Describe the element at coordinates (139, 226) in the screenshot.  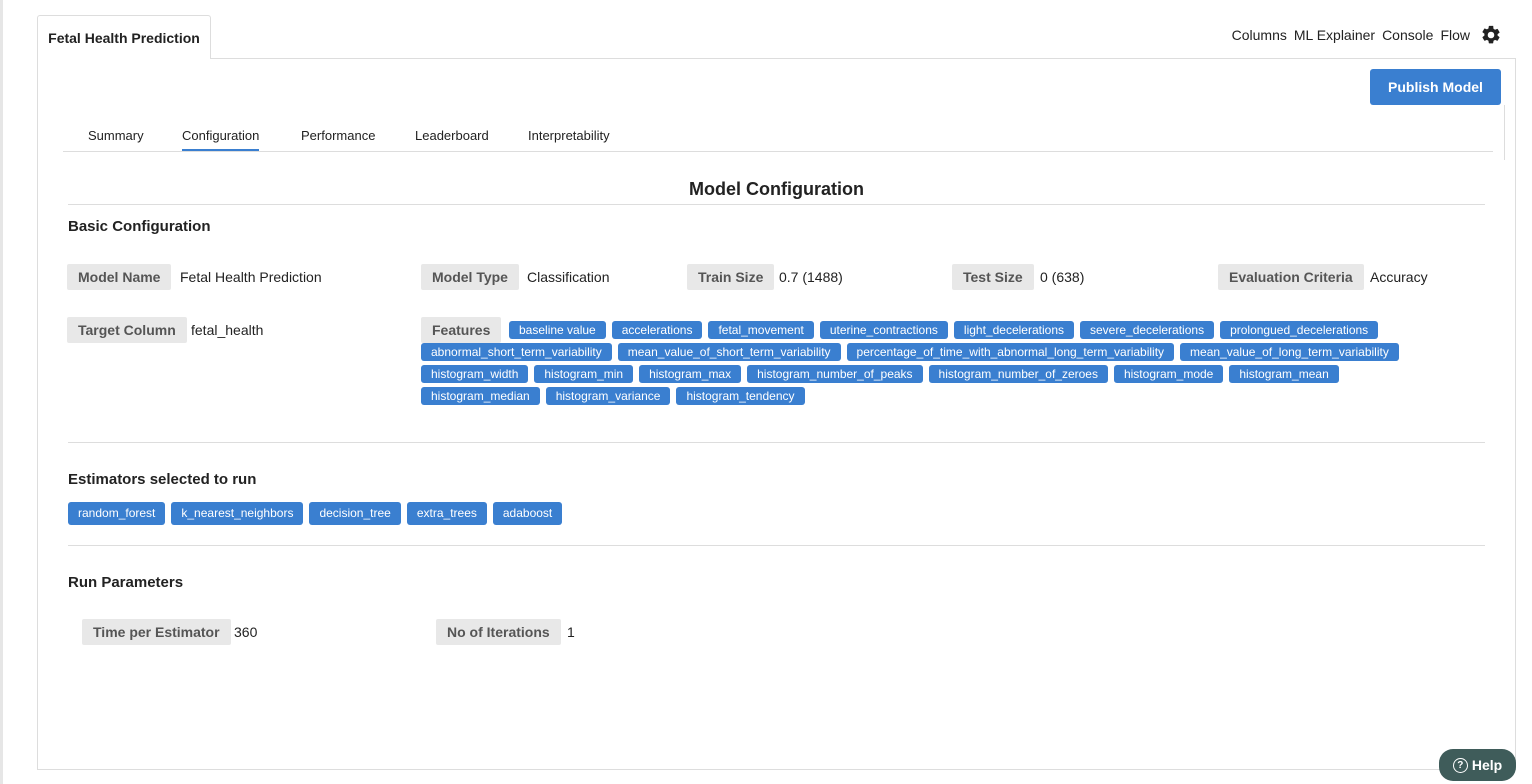
I see `basic-config-title: Basic Configuration` at that location.